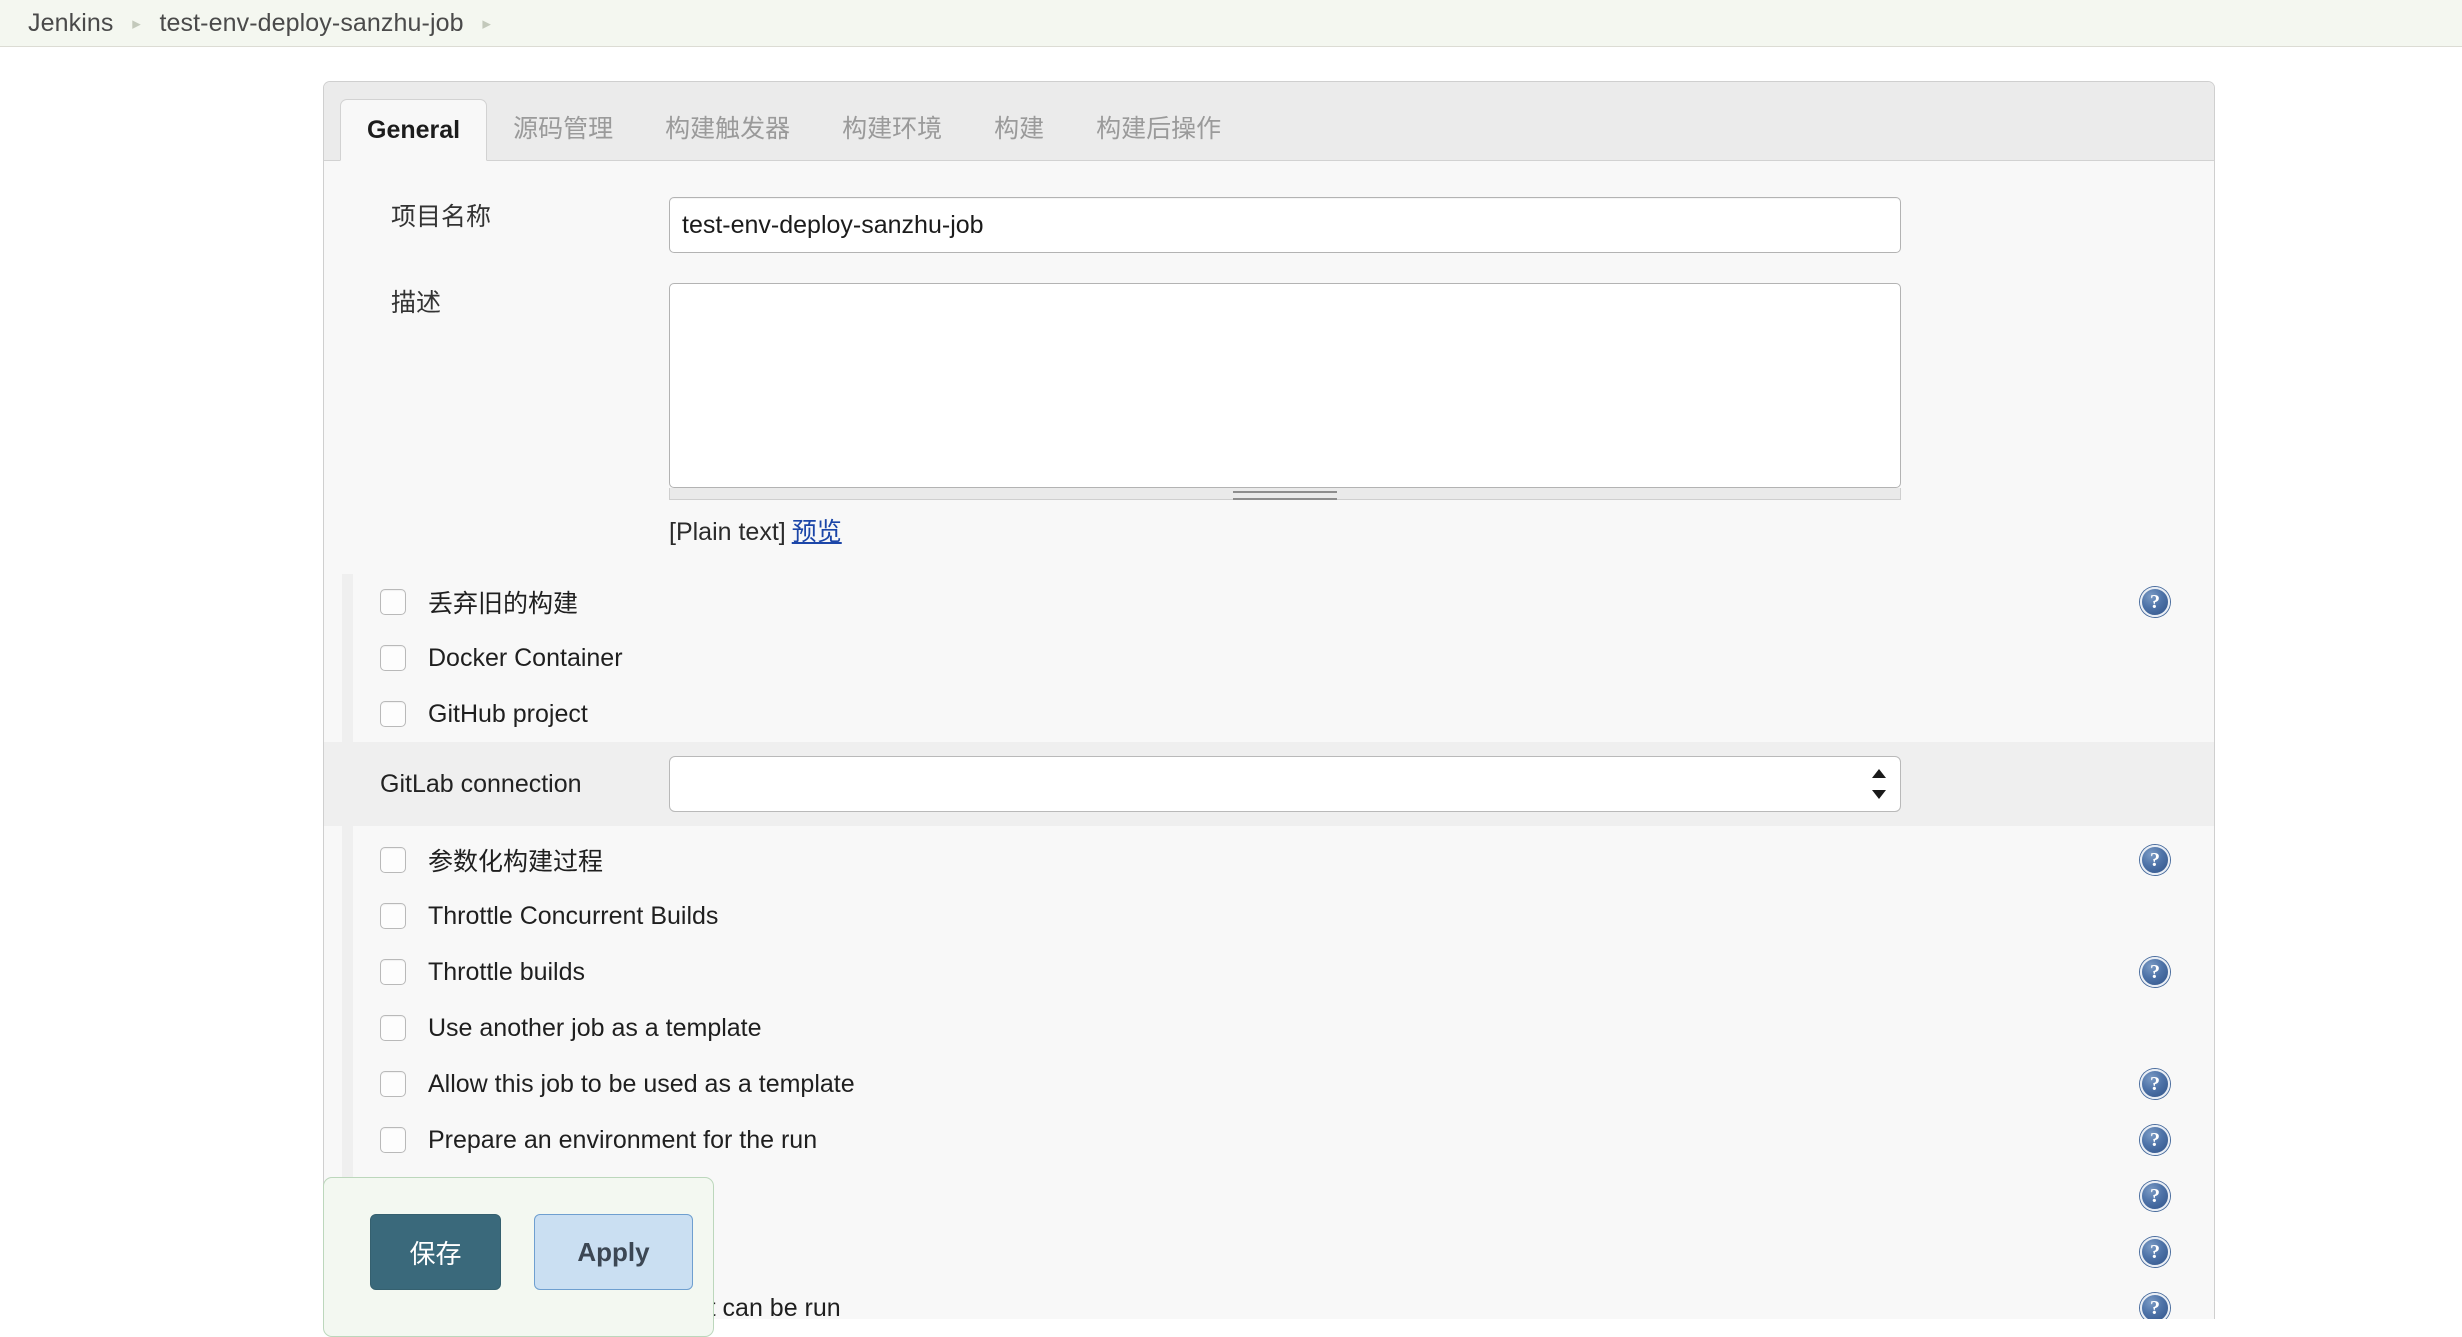 The image size is (2462, 1337). What do you see at coordinates (1269, 860) in the screenshot?
I see `option-row-parameterized-build: 参数化构建过程 ?` at bounding box center [1269, 860].